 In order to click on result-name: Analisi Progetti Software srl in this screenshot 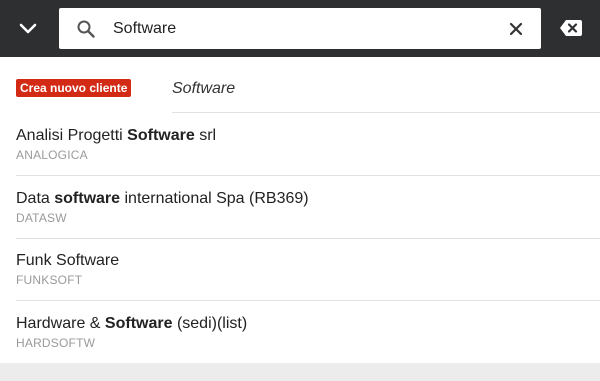, I will do `click(116, 135)`.